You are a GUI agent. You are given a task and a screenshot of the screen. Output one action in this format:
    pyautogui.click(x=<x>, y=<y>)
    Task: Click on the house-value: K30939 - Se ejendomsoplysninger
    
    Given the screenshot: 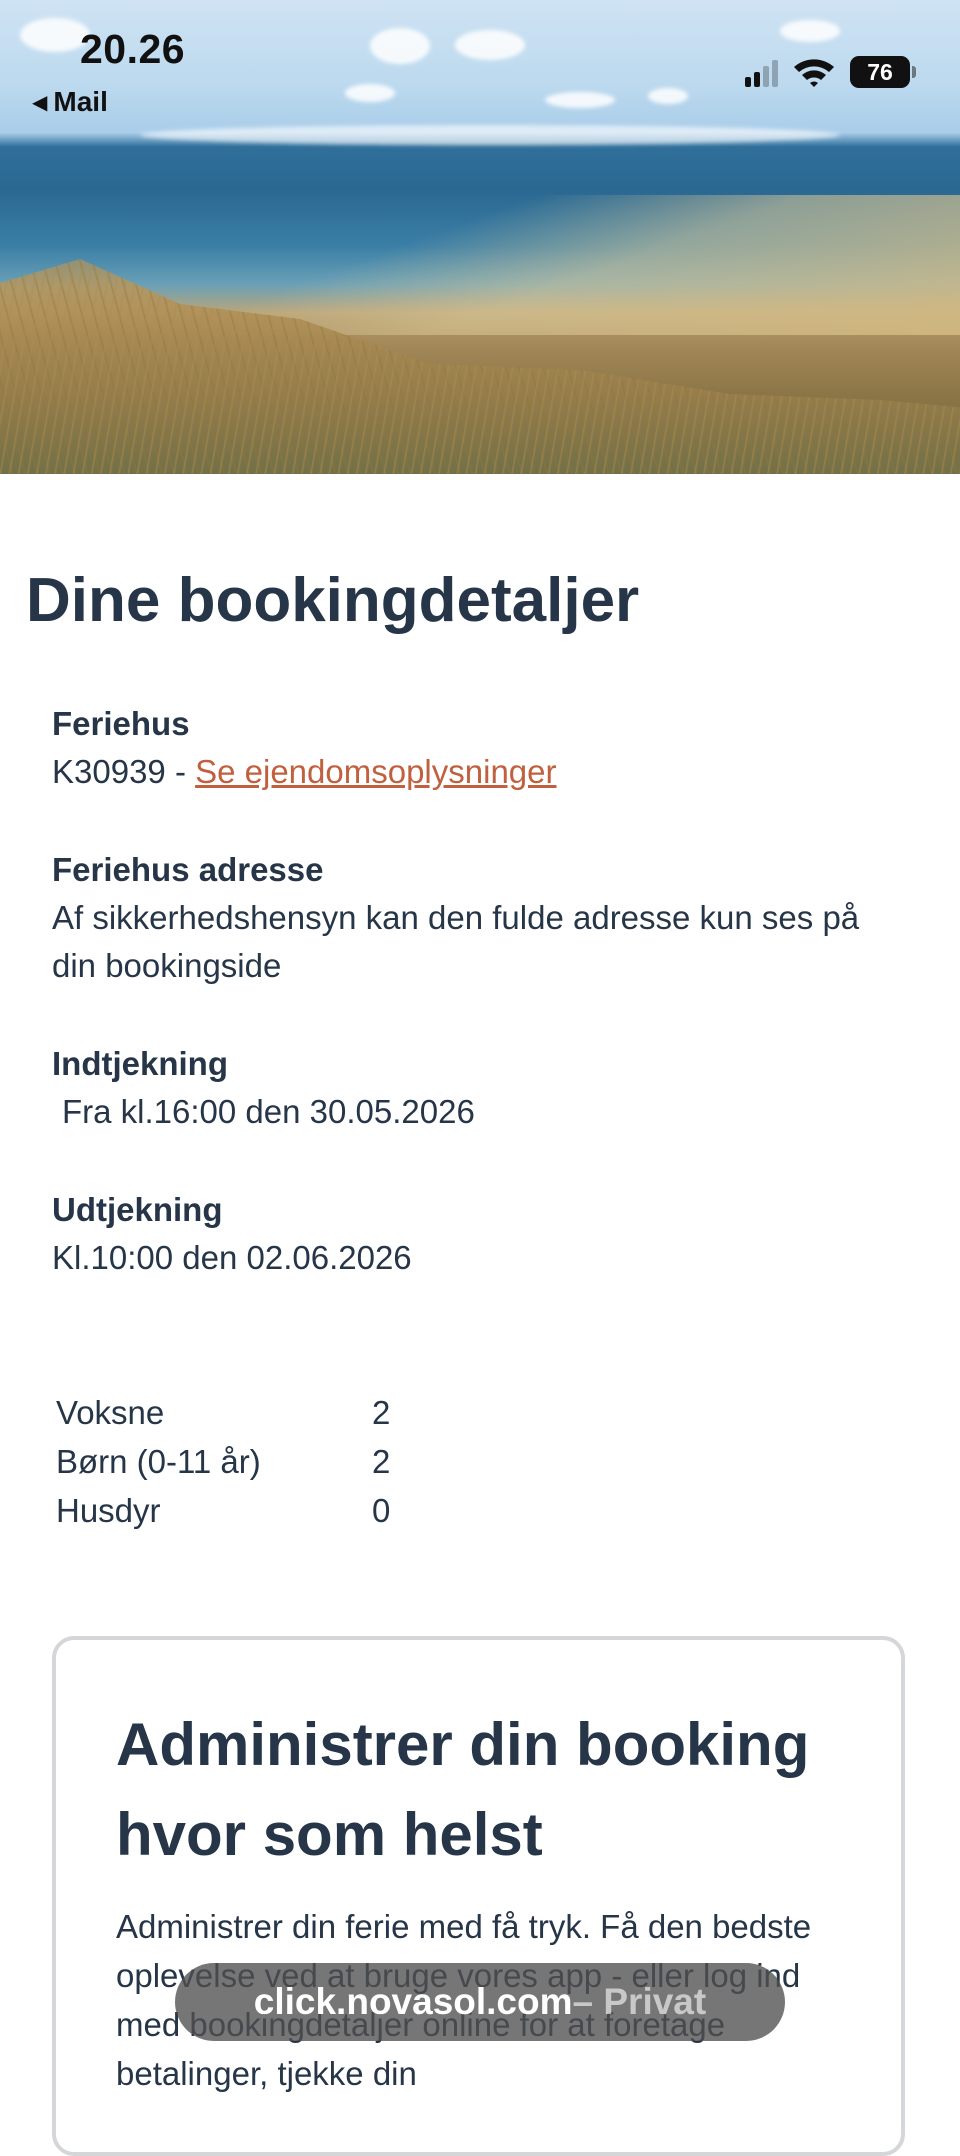 What is the action you would take?
    pyautogui.click(x=477, y=772)
    